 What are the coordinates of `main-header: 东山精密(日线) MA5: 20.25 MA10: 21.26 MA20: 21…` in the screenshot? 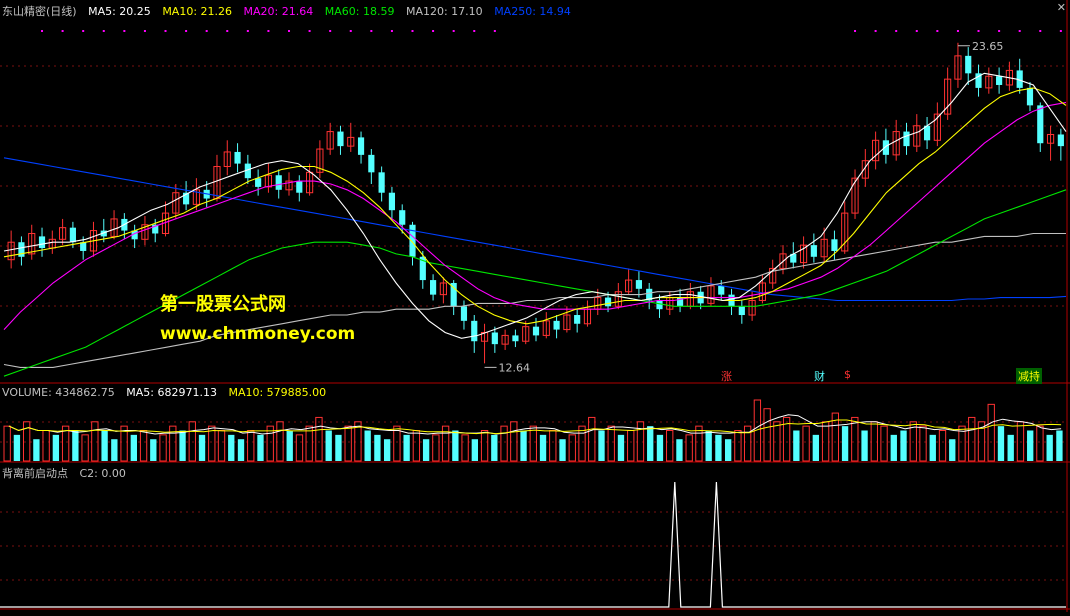 It's located at (290, 11).